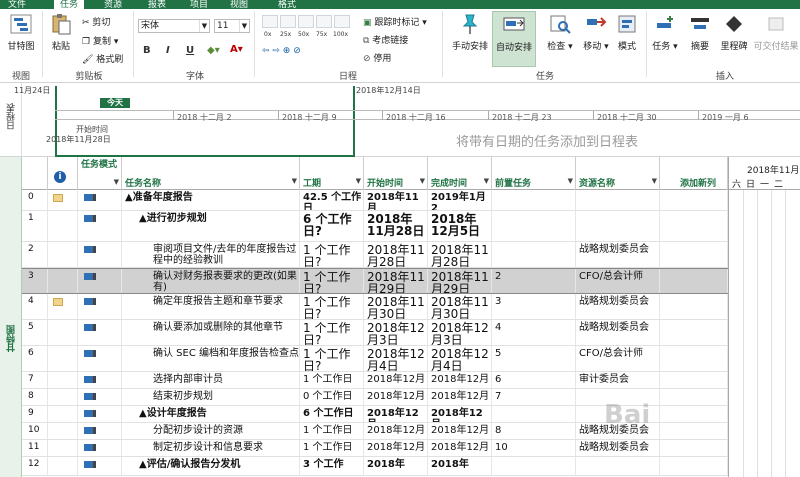 This screenshot has width=800, height=477. I want to click on row-id-cell: 2, so click(35, 254).